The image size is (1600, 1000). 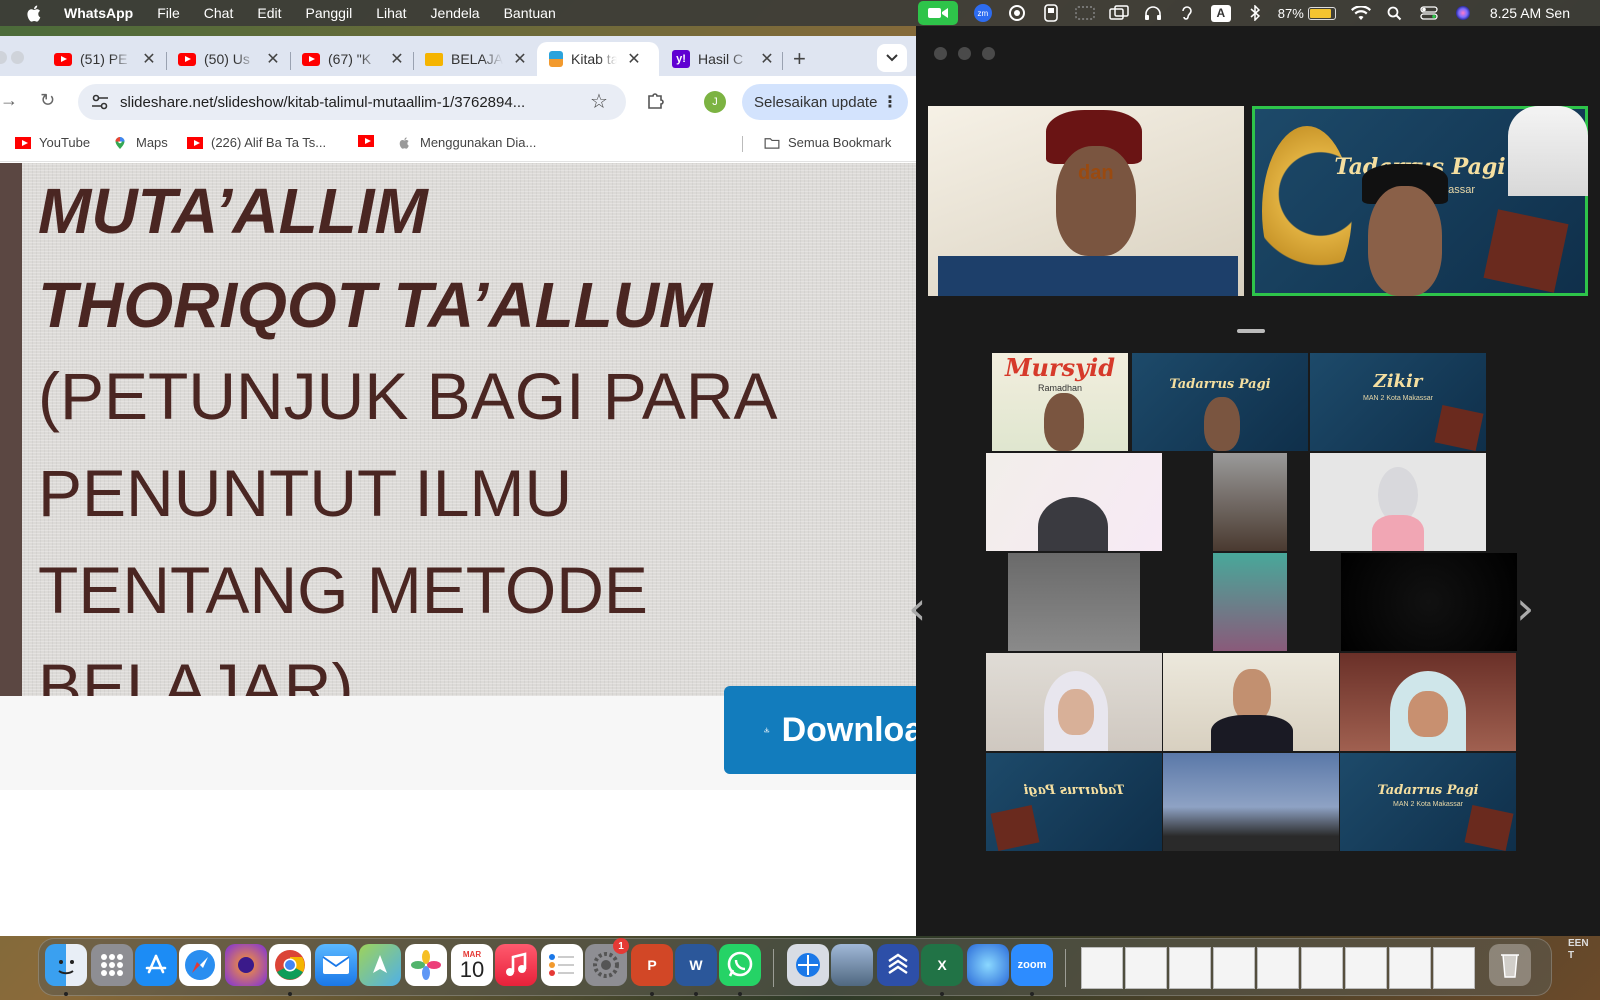 I want to click on photos-icon, so click(x=426, y=965).